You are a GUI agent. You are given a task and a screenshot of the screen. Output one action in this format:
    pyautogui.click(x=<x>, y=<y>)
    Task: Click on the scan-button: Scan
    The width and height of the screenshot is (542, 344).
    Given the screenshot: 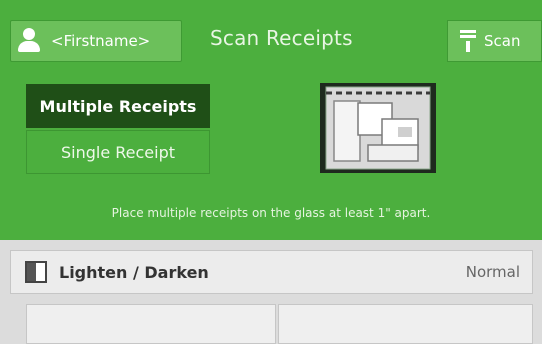 What is the action you would take?
    pyautogui.click(x=494, y=41)
    